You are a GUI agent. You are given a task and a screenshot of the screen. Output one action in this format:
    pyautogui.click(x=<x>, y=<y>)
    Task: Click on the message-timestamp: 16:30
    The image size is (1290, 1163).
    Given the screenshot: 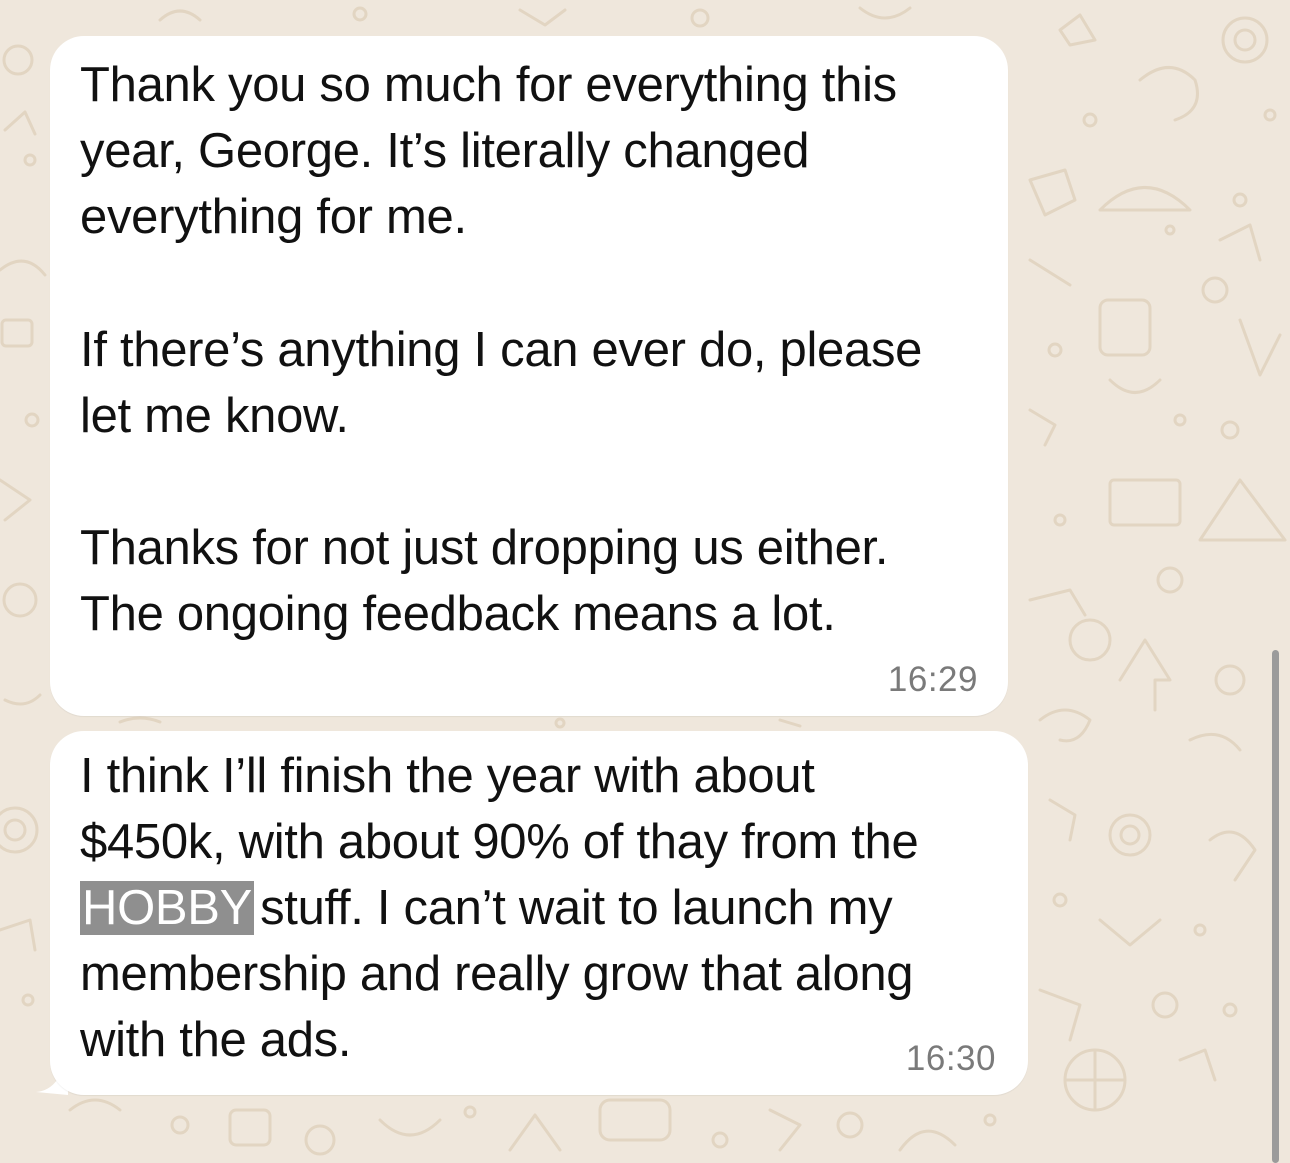 What is the action you would take?
    pyautogui.click(x=950, y=1058)
    